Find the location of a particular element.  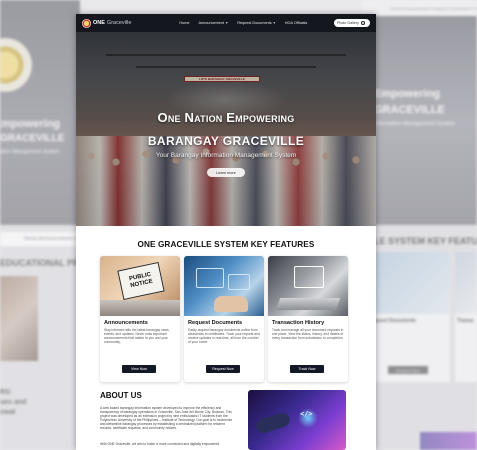

code-icon: </> is located at coordinates (306, 414).